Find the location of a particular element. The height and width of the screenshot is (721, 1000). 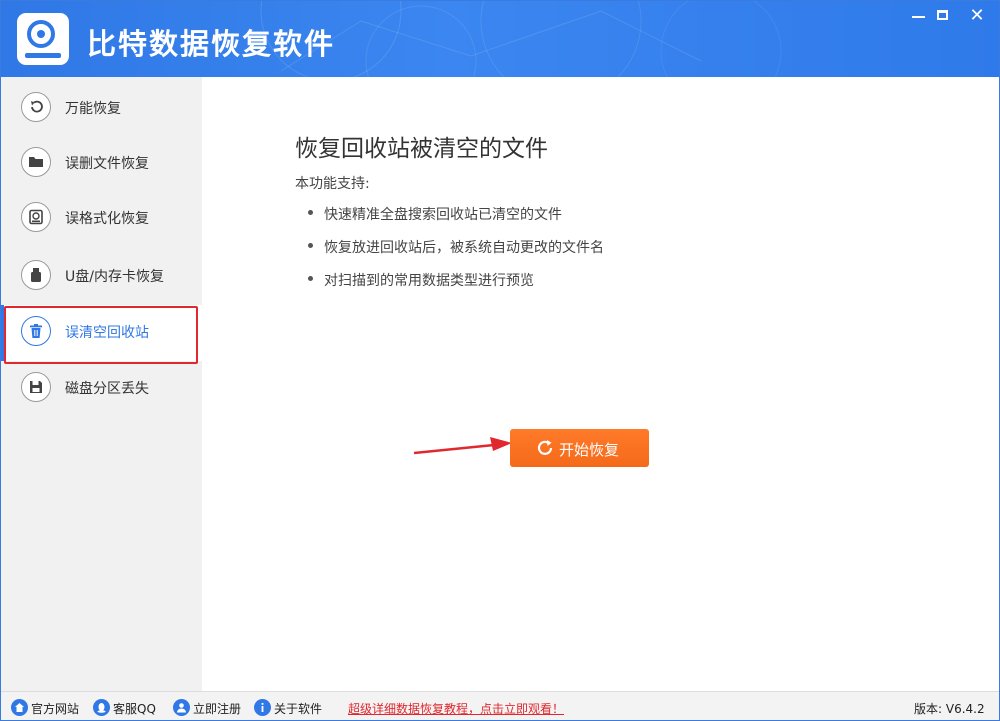

version-label: 版本: V6.4.2 is located at coordinates (949, 709).